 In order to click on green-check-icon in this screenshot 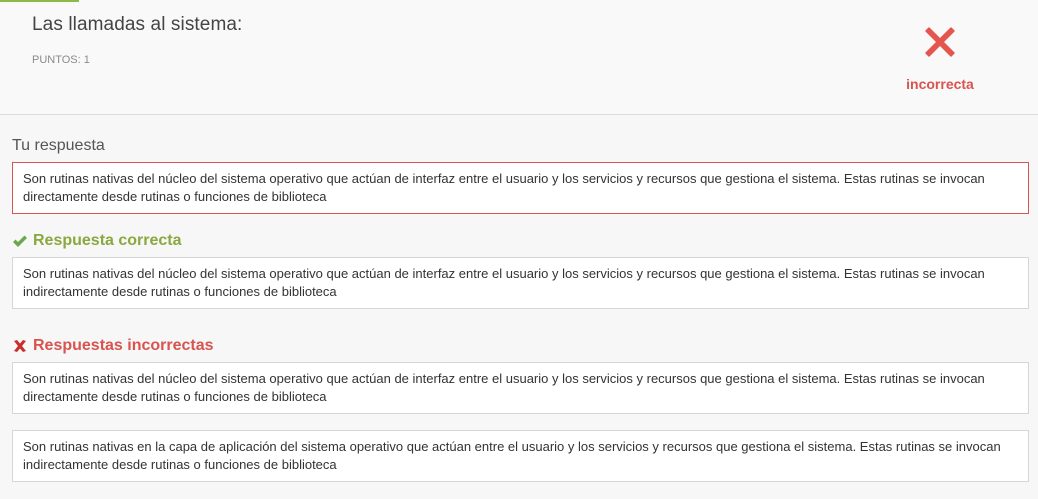, I will do `click(20, 241)`.